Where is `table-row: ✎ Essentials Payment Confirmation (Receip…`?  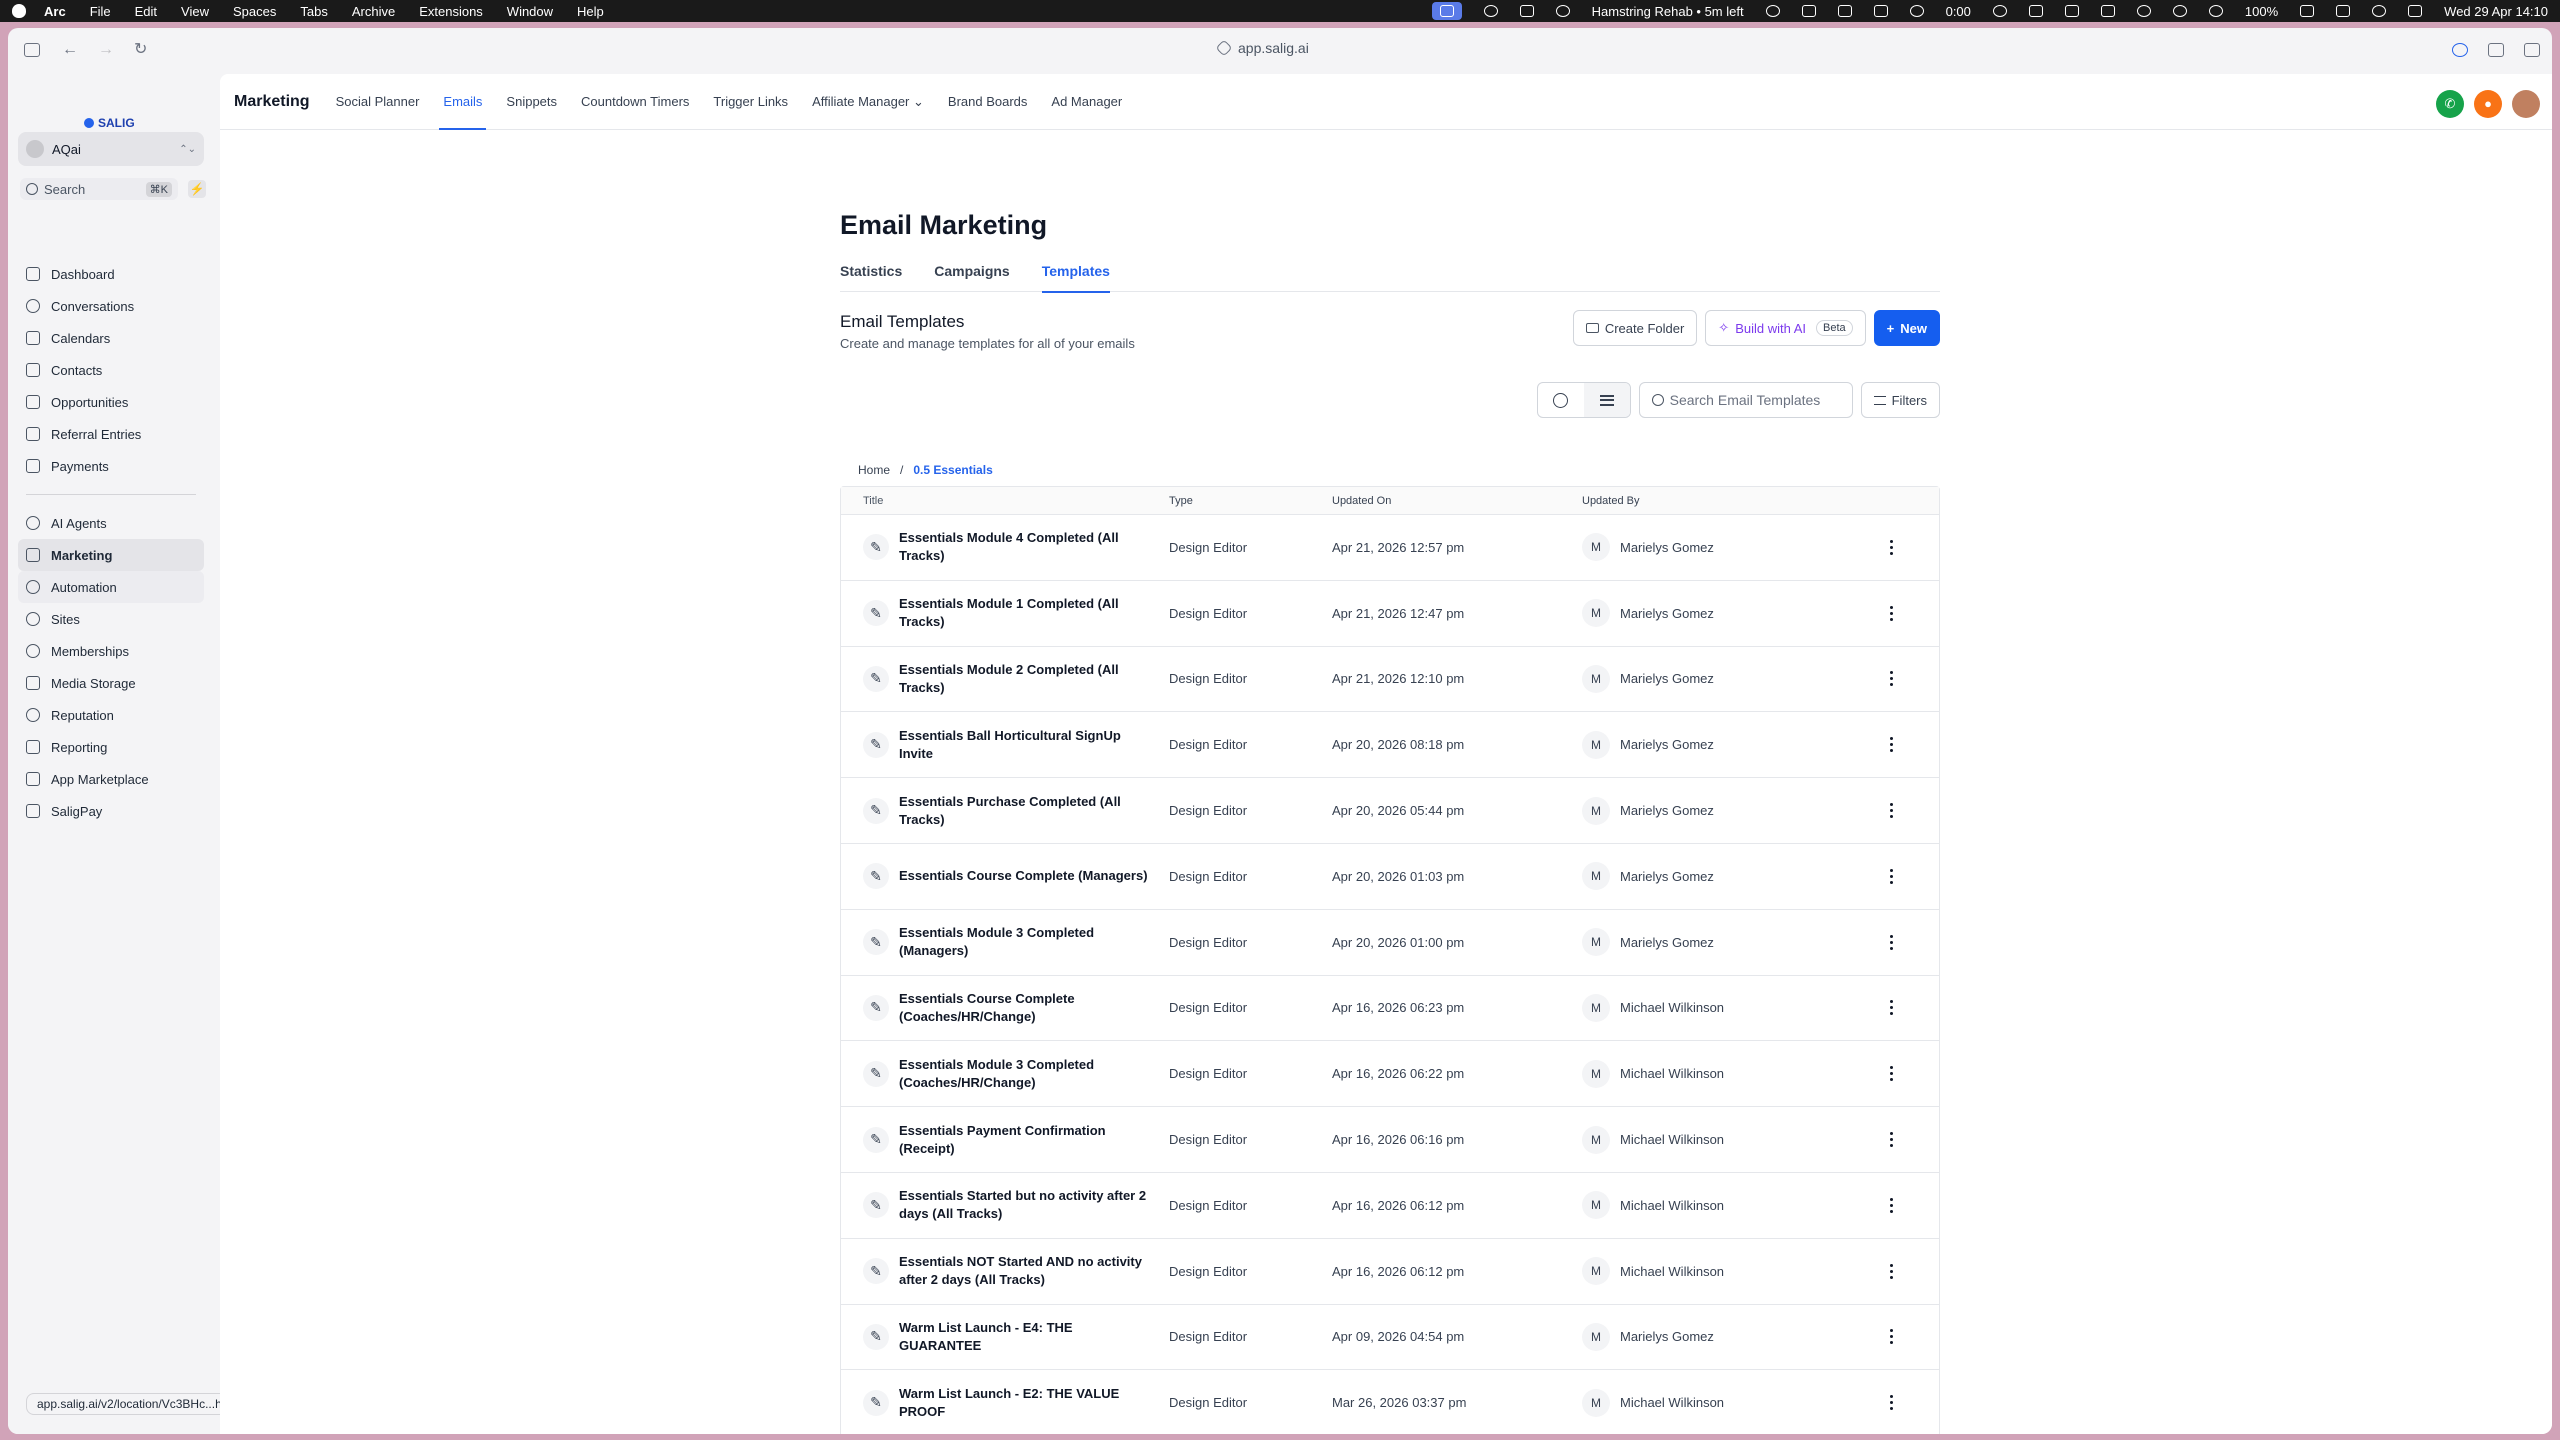 table-row: ✎ Essentials Payment Confirmation (Receip… is located at coordinates (1390, 1140).